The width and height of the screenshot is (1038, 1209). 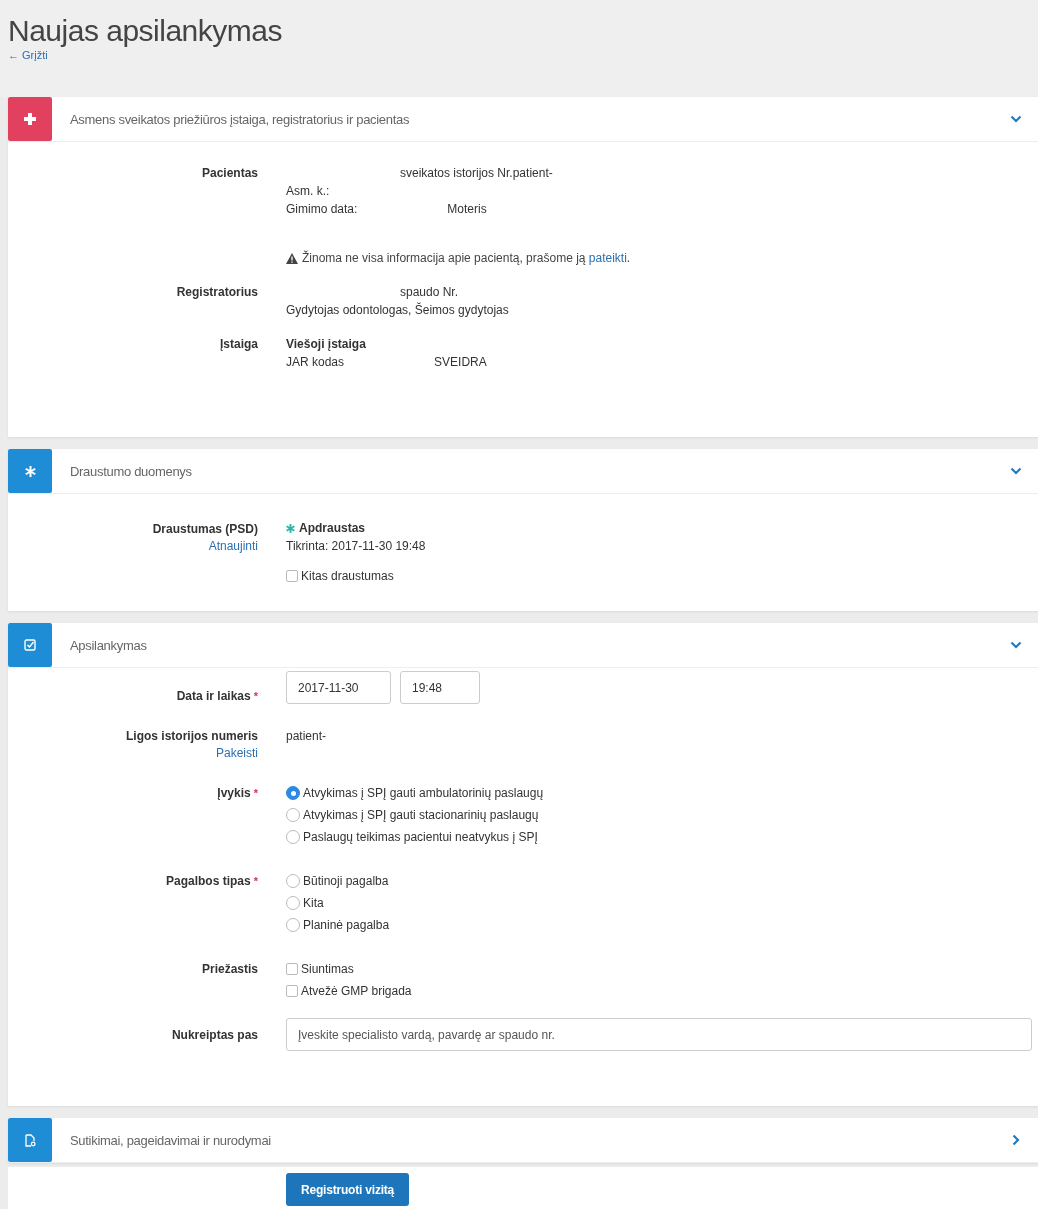 What do you see at coordinates (607, 258) in the screenshot?
I see `provide-link: pateikti` at bounding box center [607, 258].